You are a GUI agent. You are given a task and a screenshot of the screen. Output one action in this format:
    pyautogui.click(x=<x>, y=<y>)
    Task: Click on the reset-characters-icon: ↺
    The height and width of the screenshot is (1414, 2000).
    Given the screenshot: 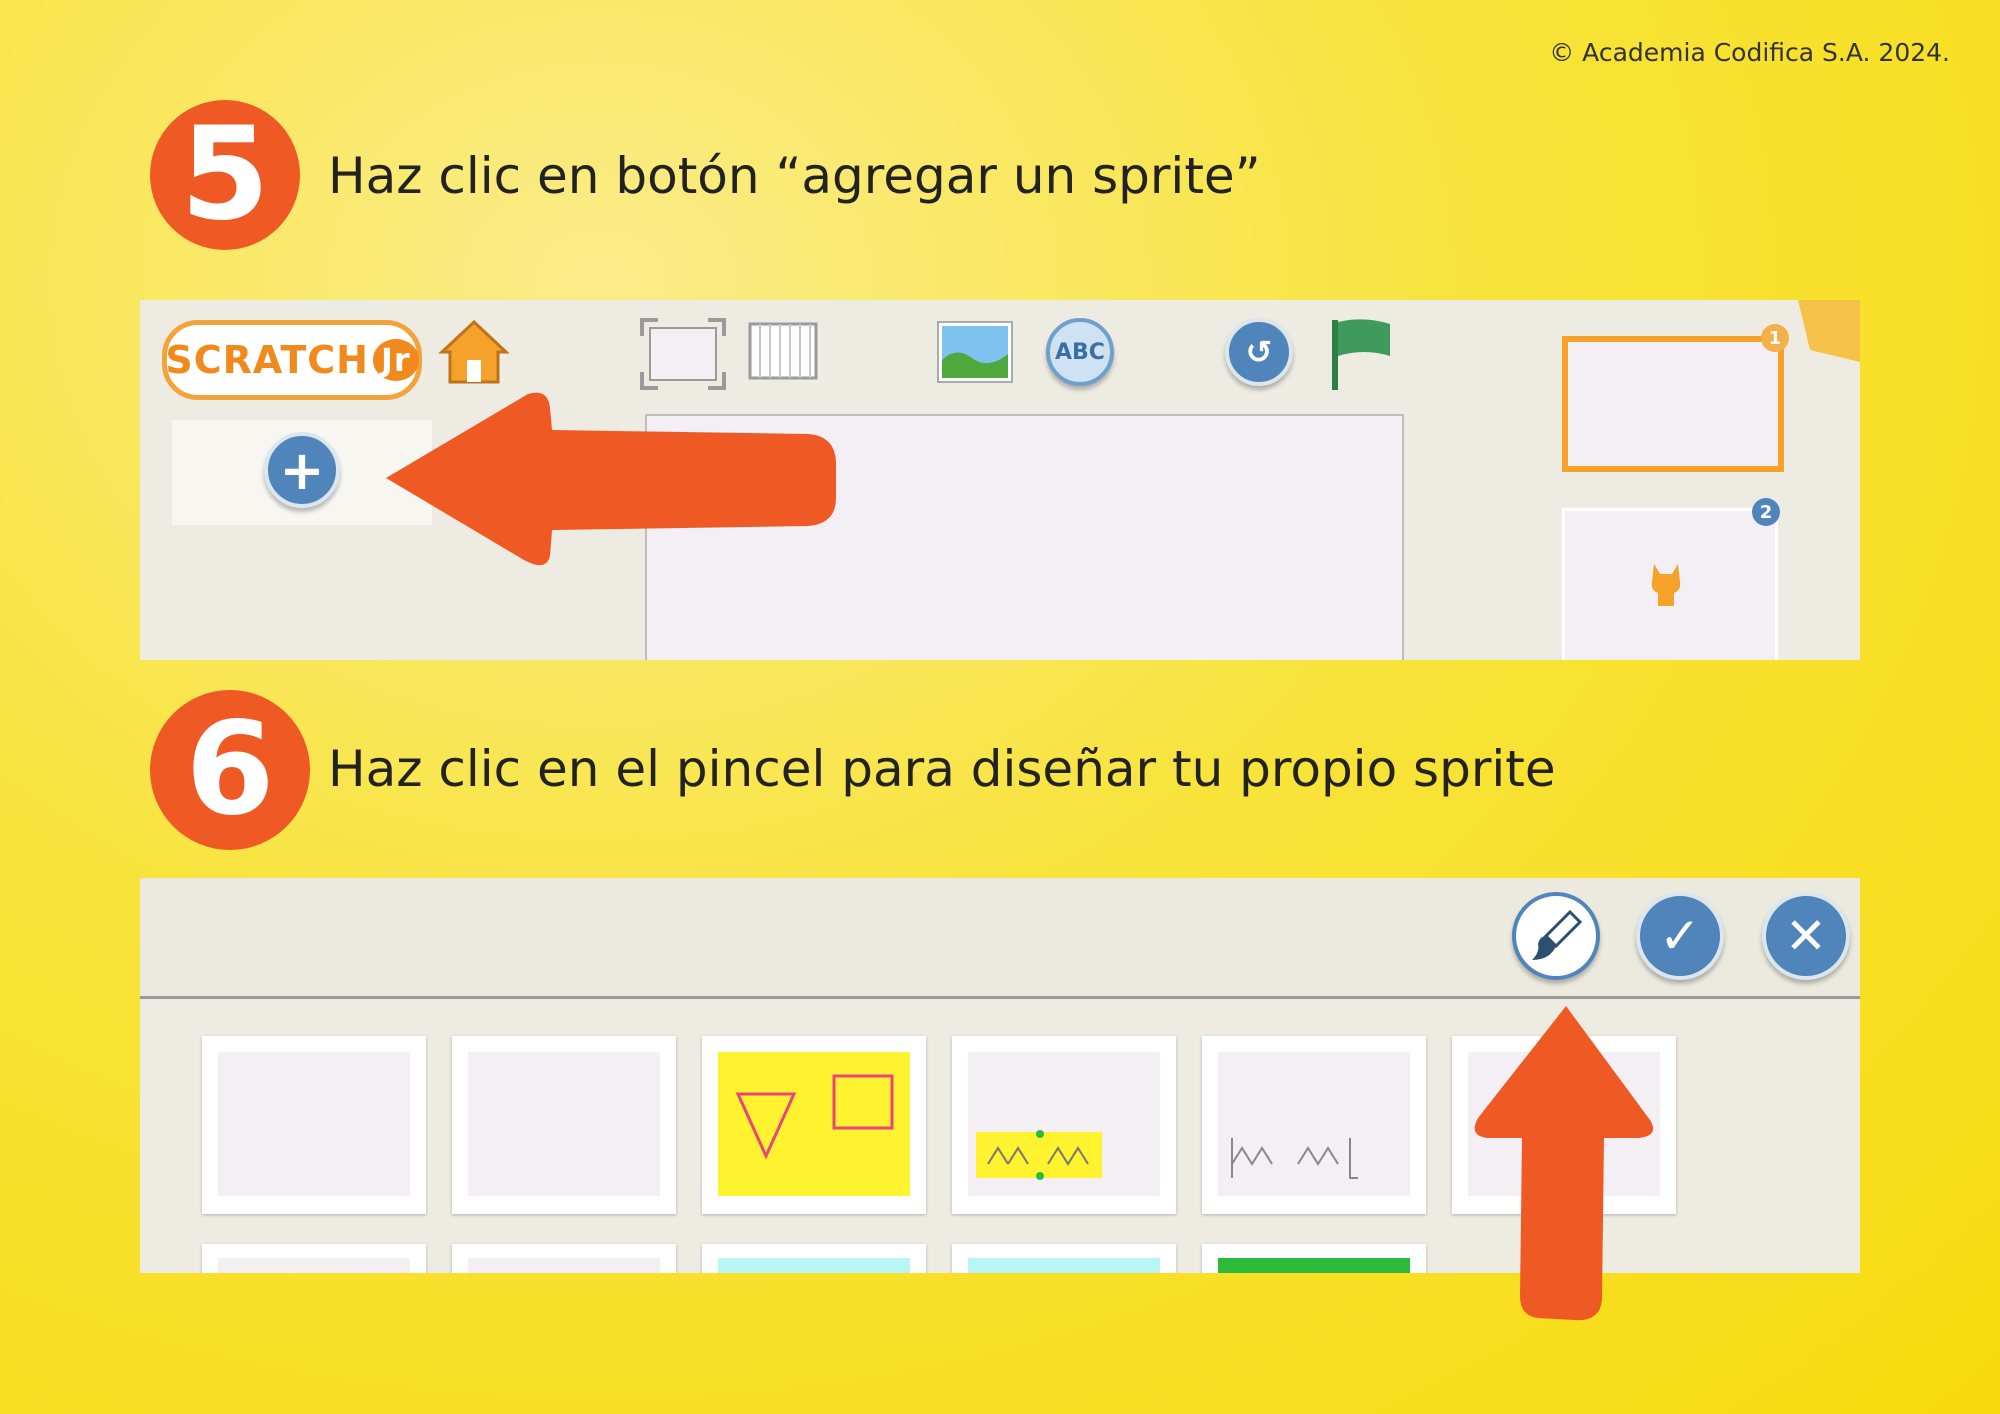 What is the action you would take?
    pyautogui.click(x=1259, y=352)
    